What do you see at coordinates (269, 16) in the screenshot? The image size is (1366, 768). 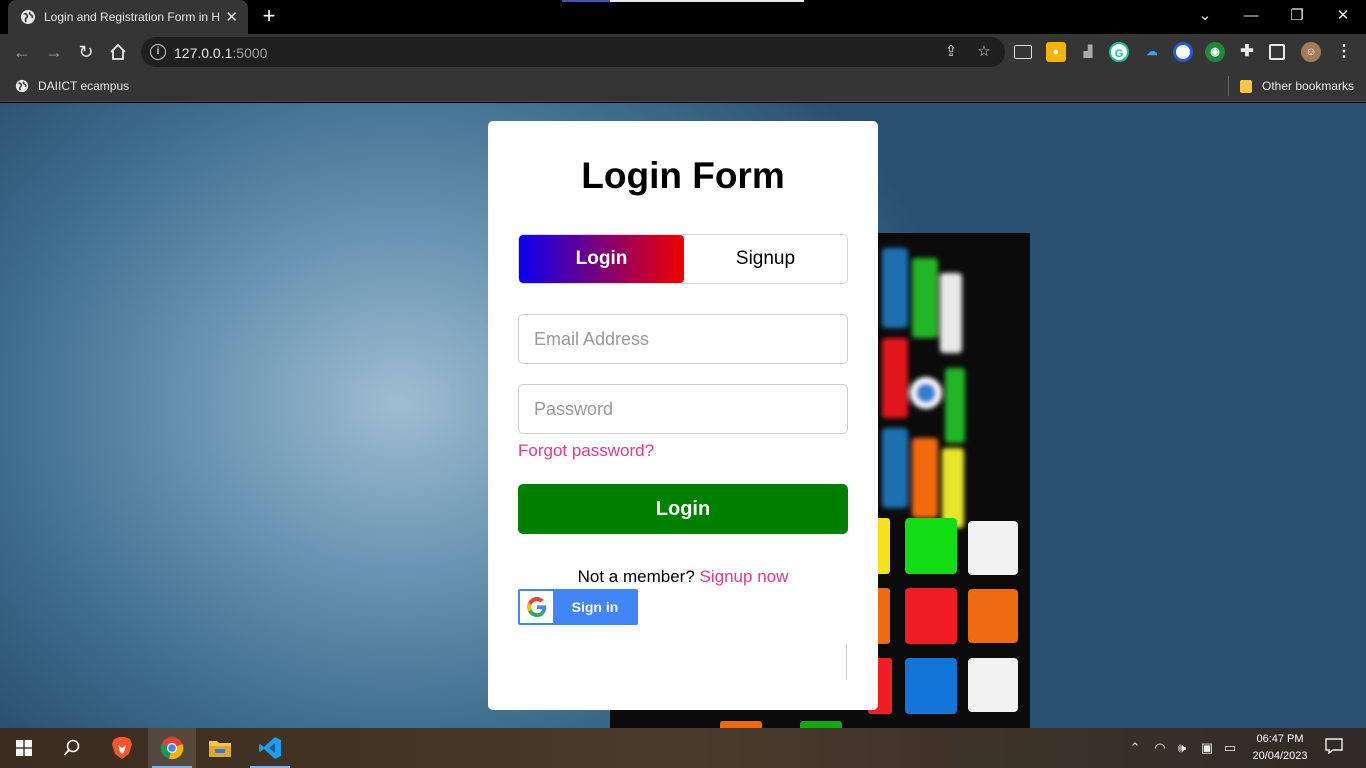 I see `new-tab-button: +` at bounding box center [269, 16].